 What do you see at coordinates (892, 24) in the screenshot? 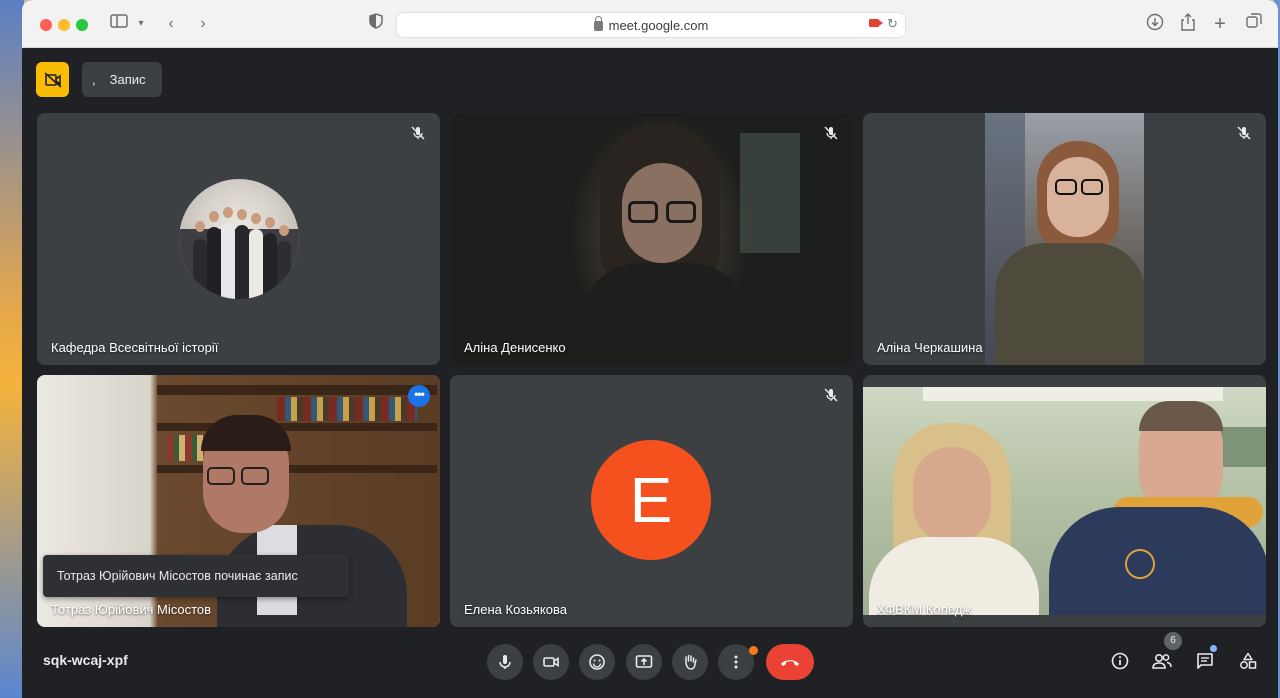
I see `reload-icon: ↻` at bounding box center [892, 24].